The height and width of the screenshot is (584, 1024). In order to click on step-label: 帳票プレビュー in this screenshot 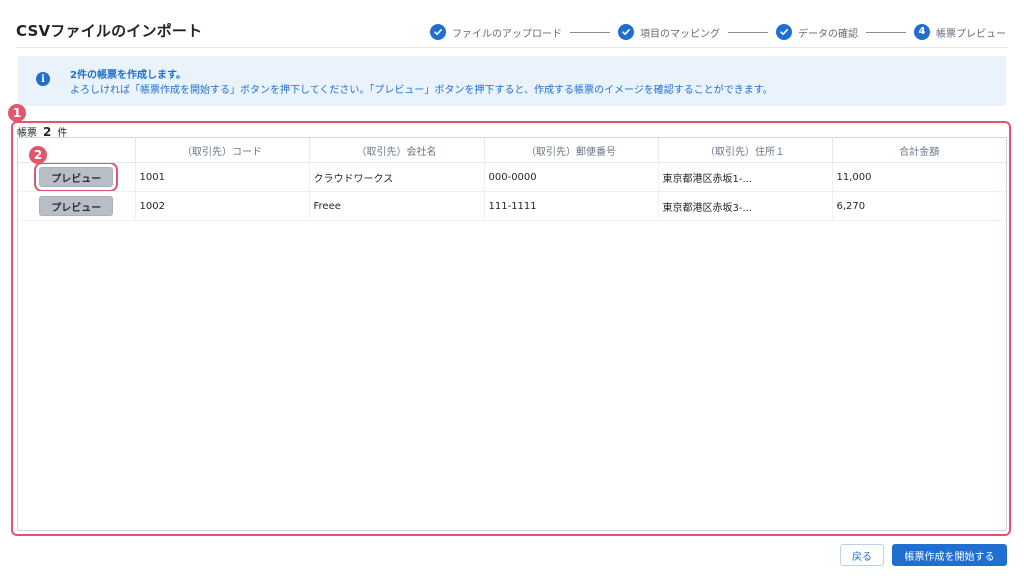, I will do `click(971, 34)`.